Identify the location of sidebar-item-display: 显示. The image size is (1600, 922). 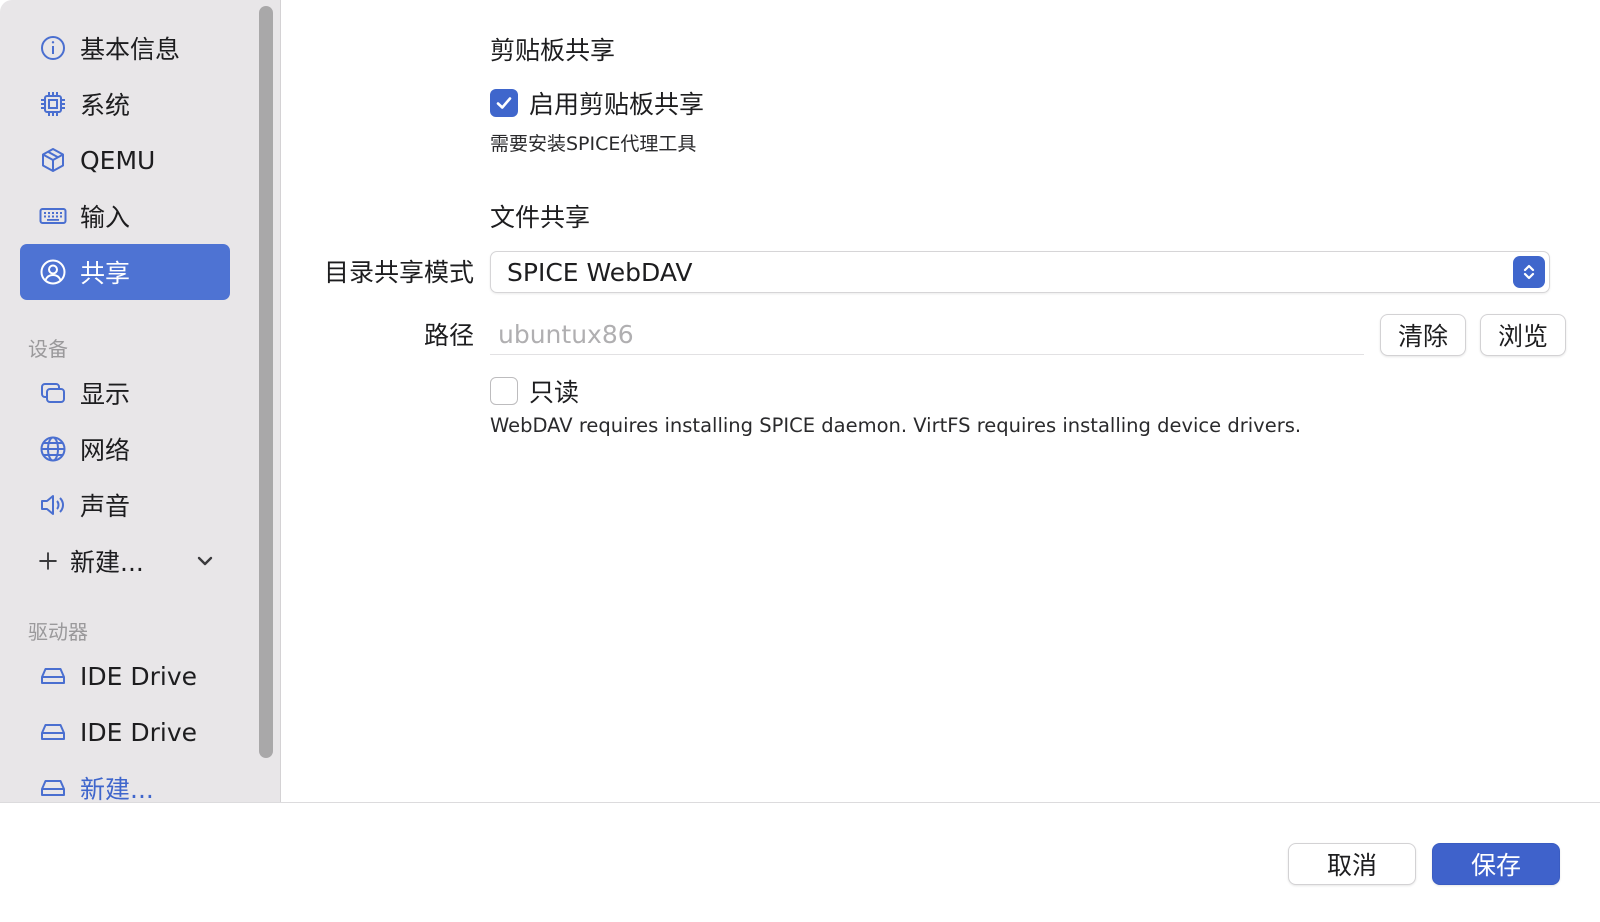
(125, 393).